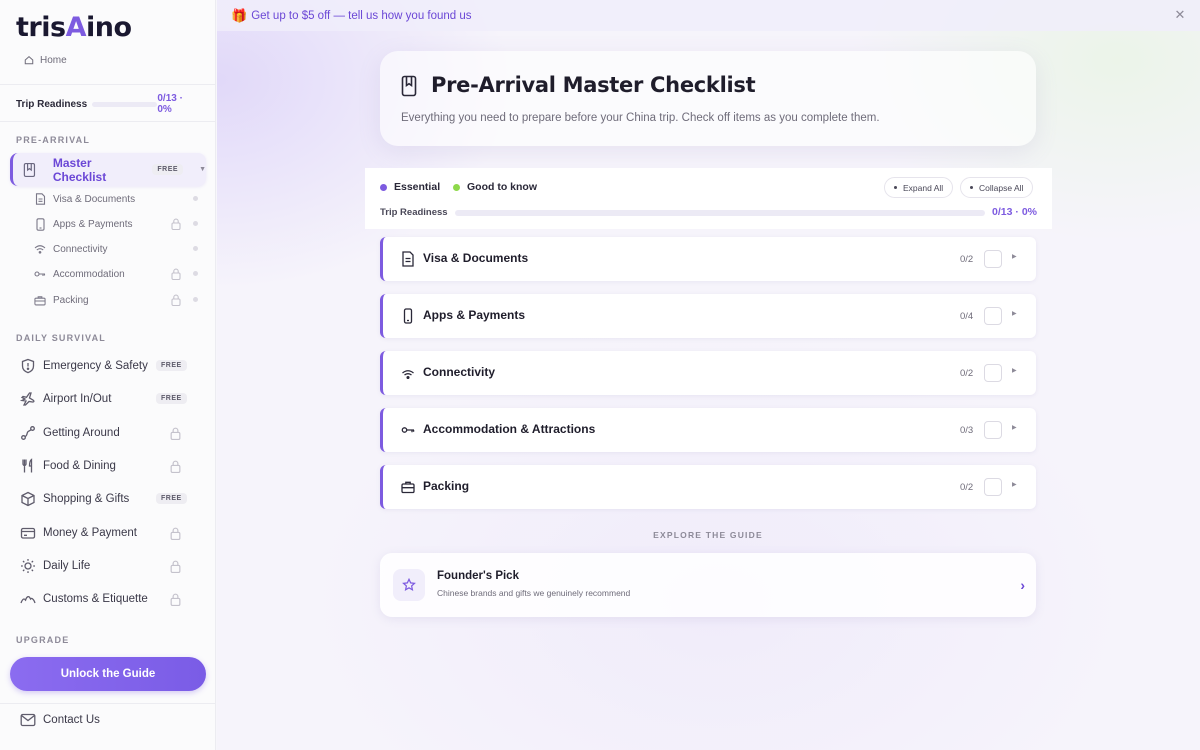 Image resolution: width=1200 pixels, height=750 pixels. I want to click on home-link: Home, so click(45, 60).